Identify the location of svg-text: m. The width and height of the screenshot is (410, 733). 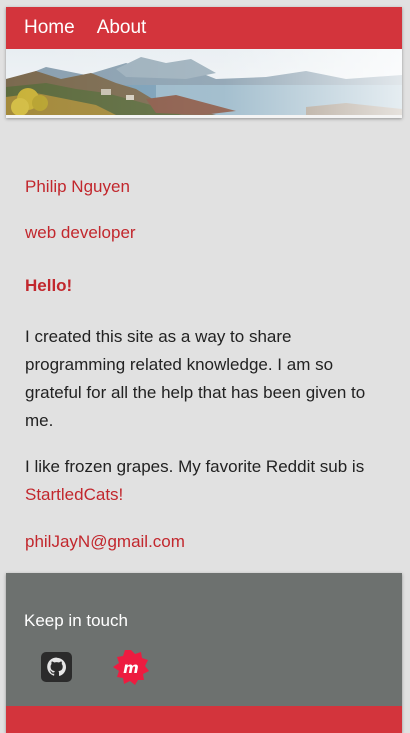
(131, 668).